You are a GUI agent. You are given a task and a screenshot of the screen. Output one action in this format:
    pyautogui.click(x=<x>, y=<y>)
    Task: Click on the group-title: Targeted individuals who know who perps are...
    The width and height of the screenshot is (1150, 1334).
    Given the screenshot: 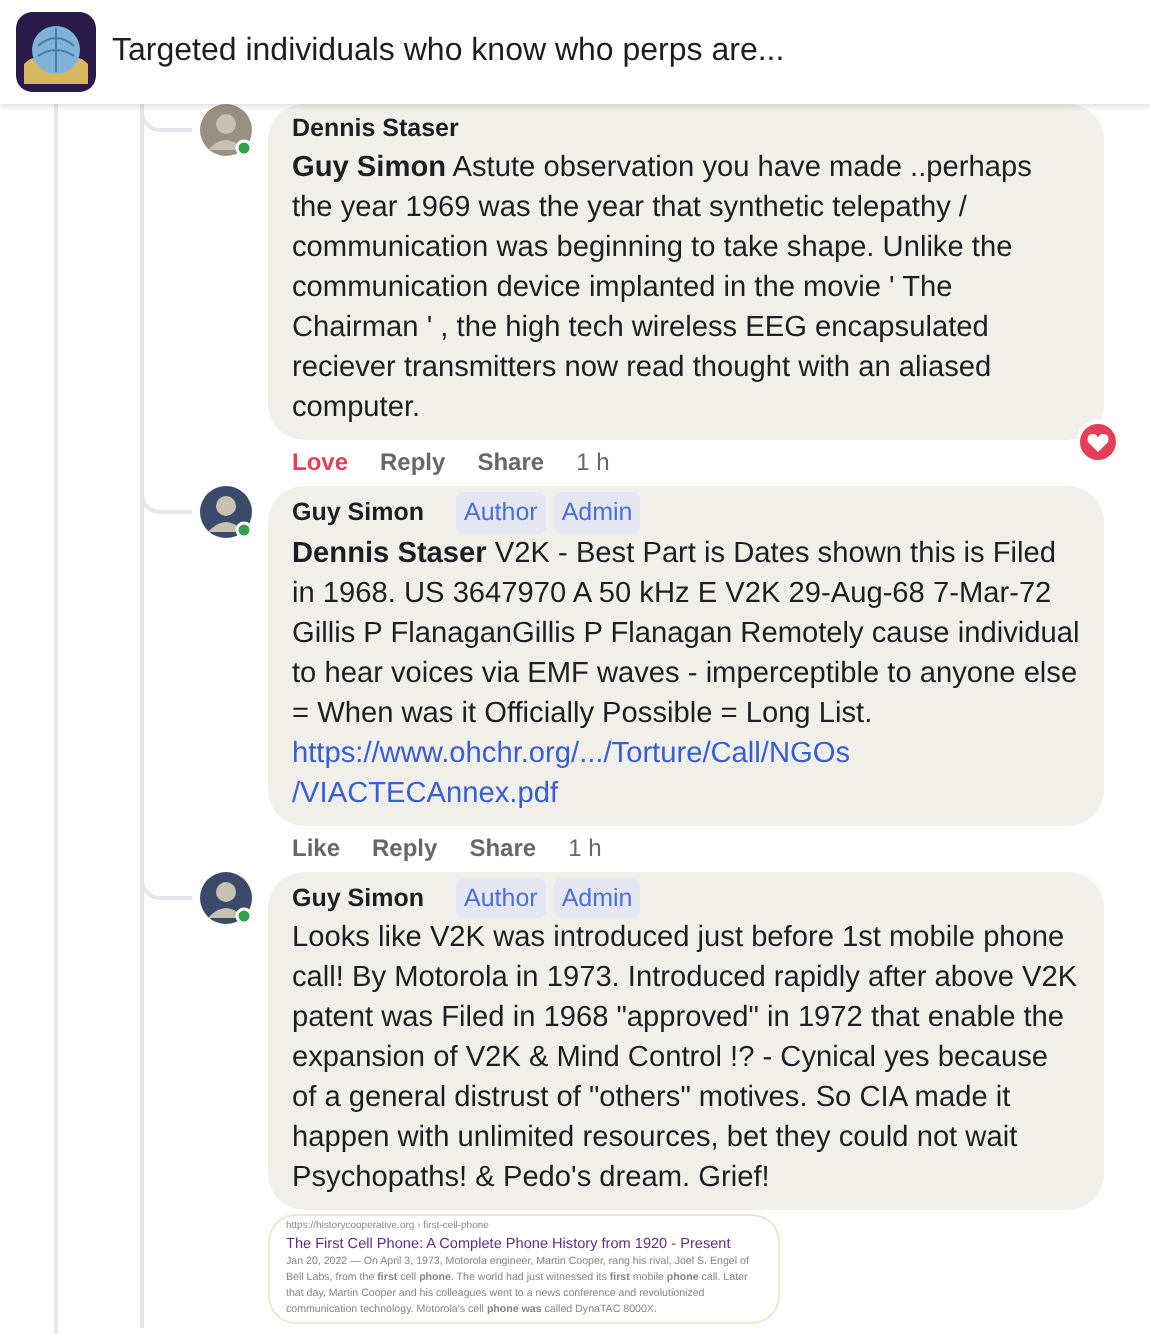 What is the action you would take?
    pyautogui.click(x=448, y=52)
    